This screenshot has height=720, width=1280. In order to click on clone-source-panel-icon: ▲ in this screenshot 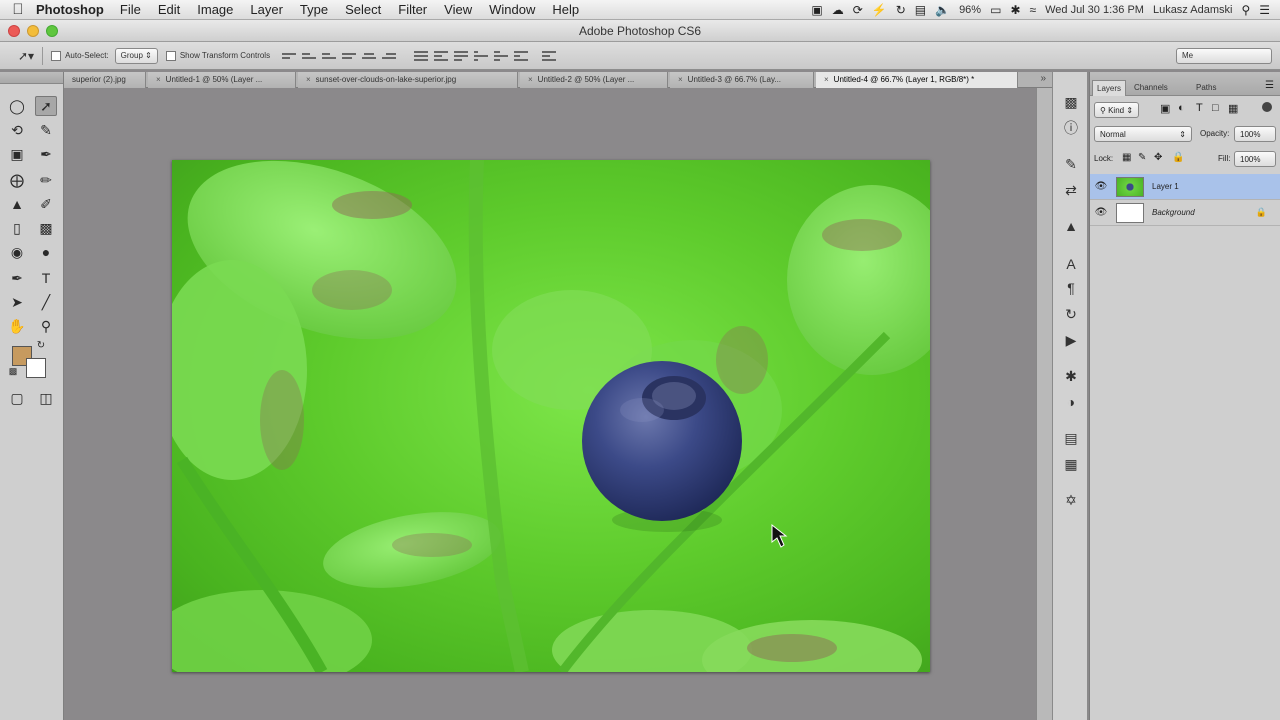, I will do `click(1071, 226)`.